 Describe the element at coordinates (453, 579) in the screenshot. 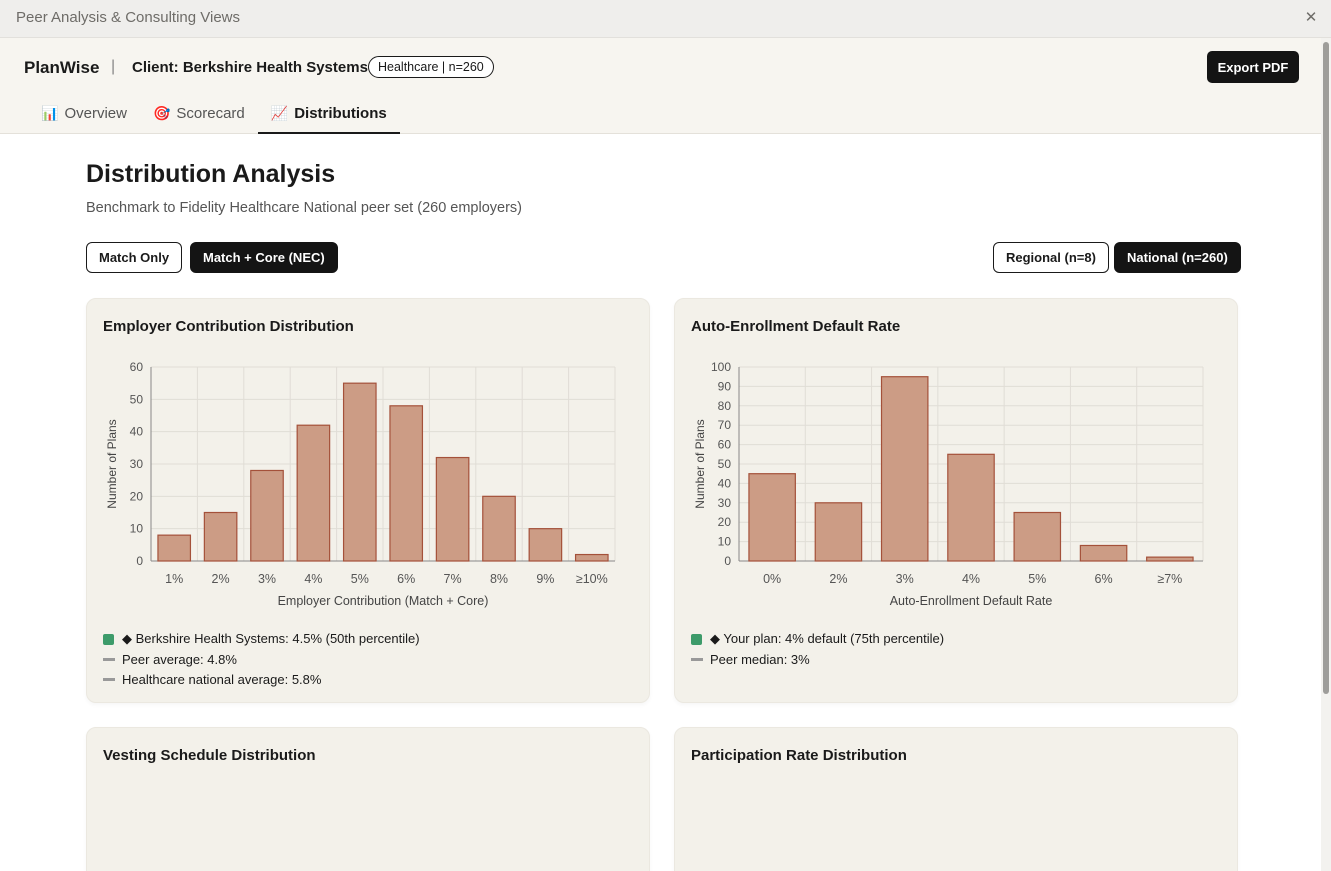

I see `x-tick-label: 7%` at that location.